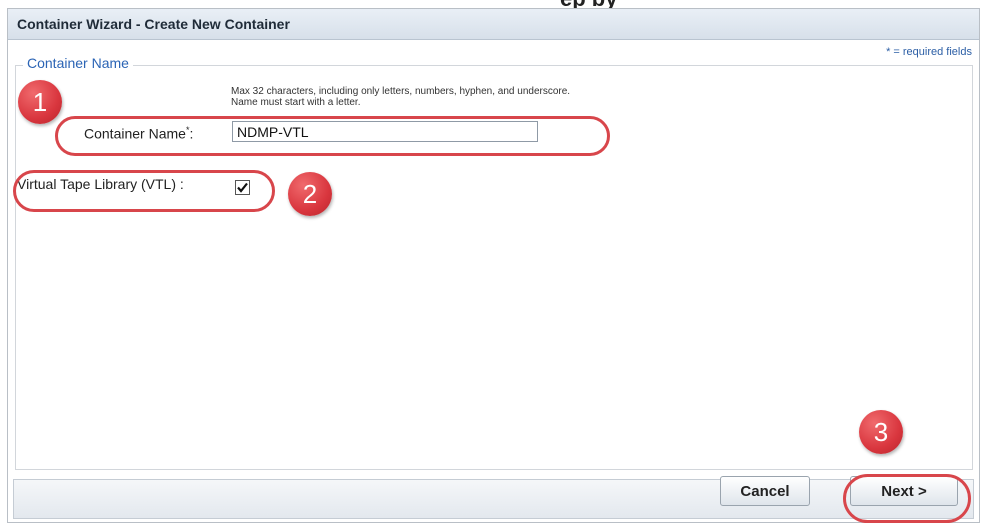  I want to click on callout-outline-container-name, so click(332, 136).